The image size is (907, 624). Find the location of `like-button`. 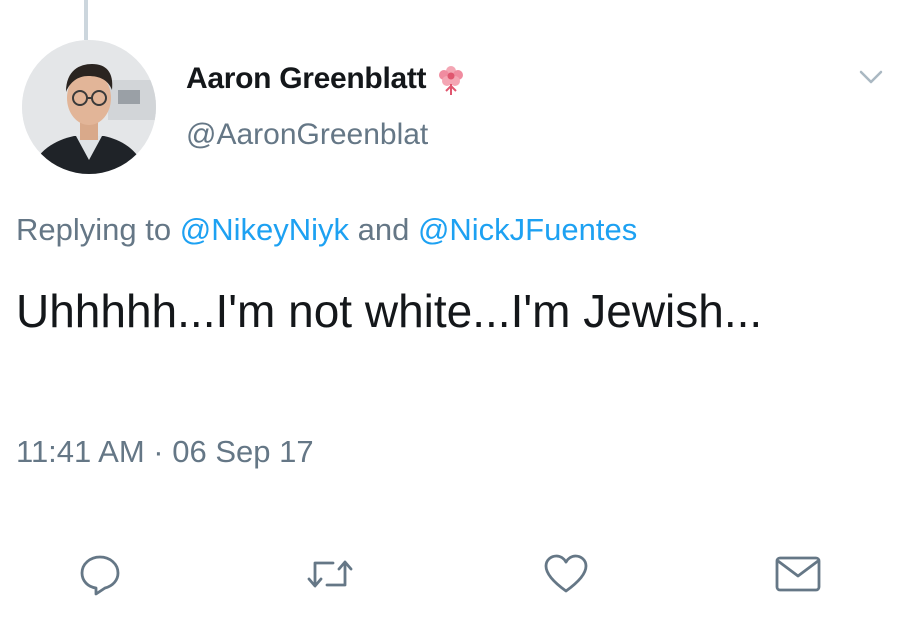

like-button is located at coordinates (566, 574).